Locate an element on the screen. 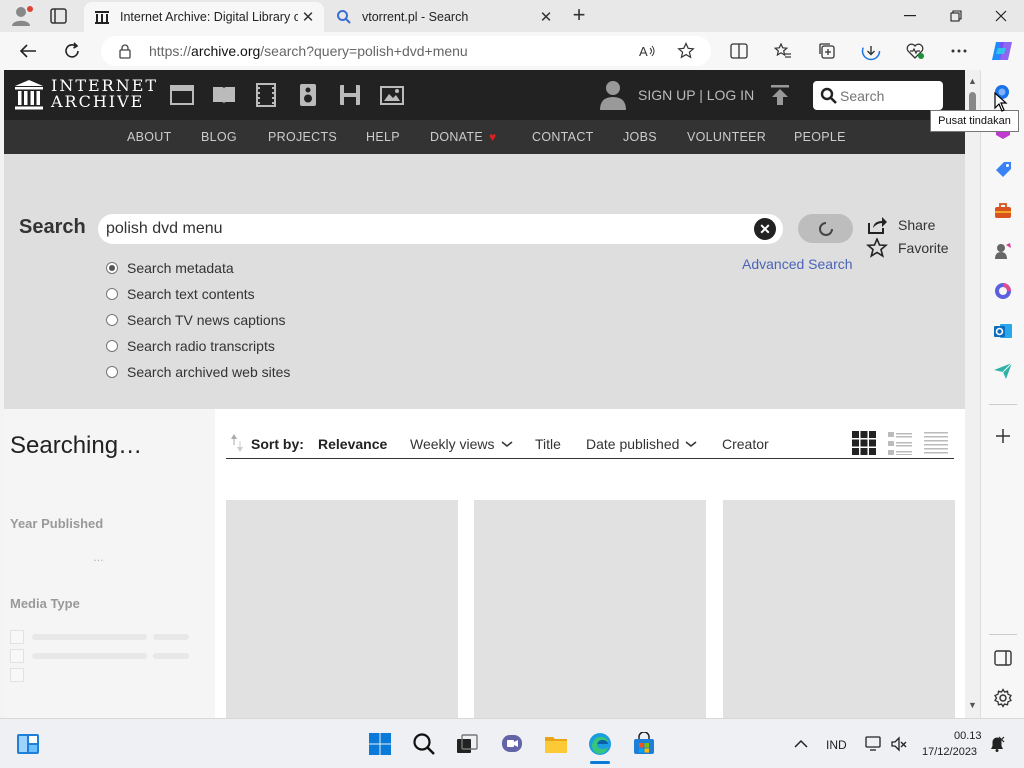 The width and height of the screenshot is (1024, 768). microsoft-365-icon is located at coordinates (1003, 291).